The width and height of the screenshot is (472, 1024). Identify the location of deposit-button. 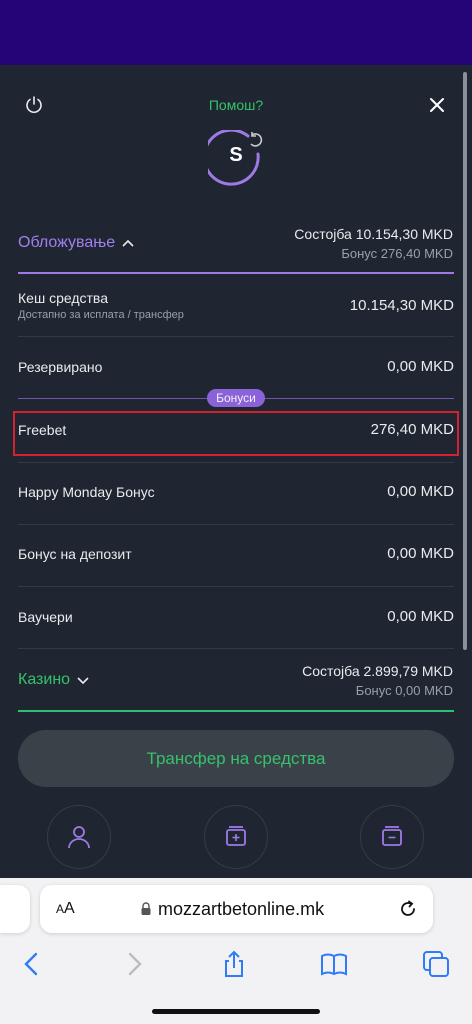
(236, 837).